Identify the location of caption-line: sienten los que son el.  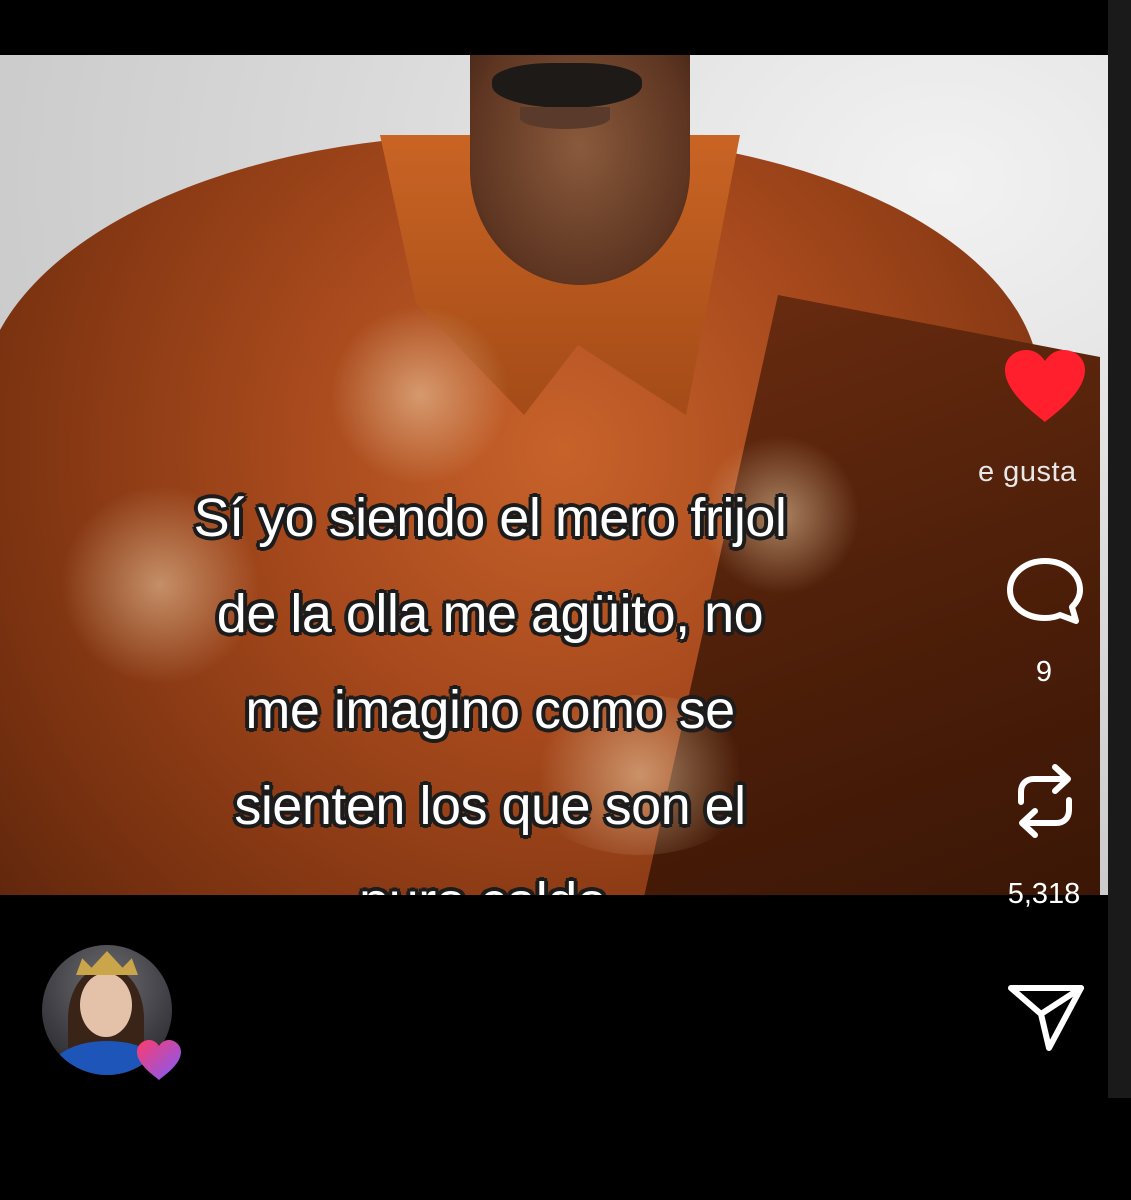
(490, 806).